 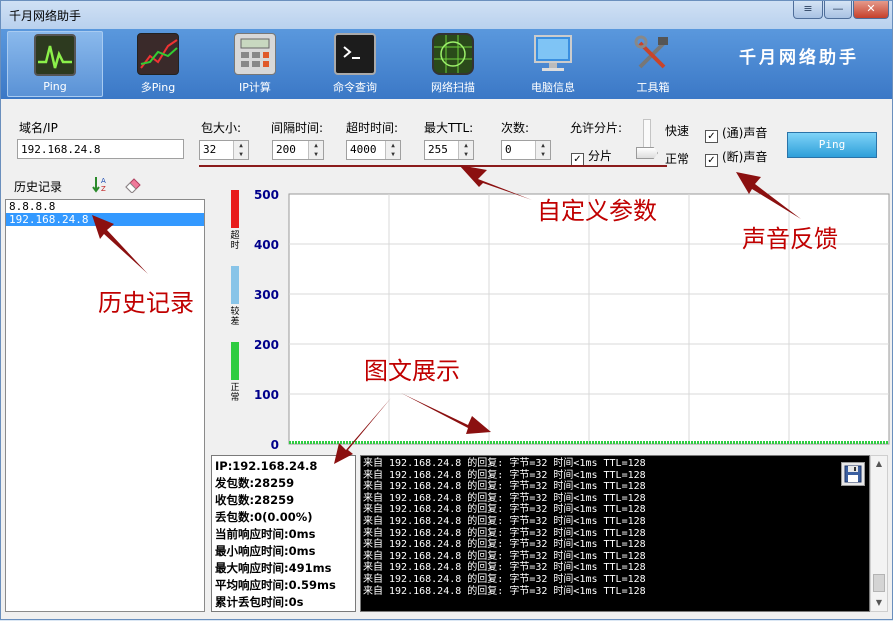 I want to click on brand-title: 千月网络助手, so click(x=799, y=58).